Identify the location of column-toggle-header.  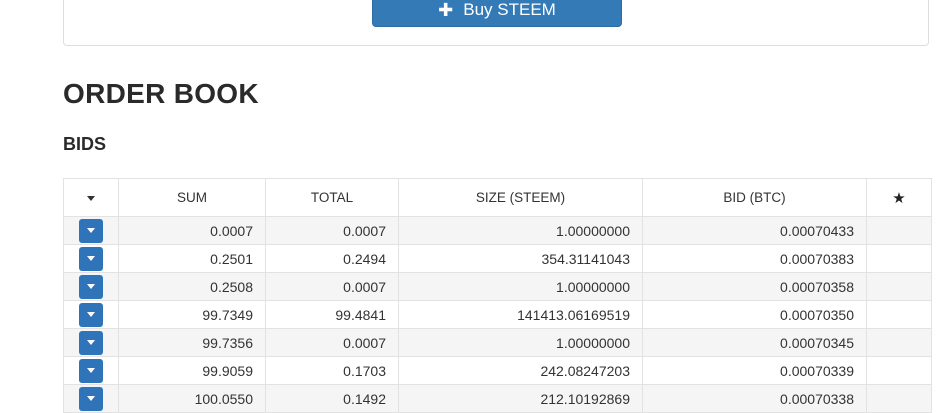
(91, 197).